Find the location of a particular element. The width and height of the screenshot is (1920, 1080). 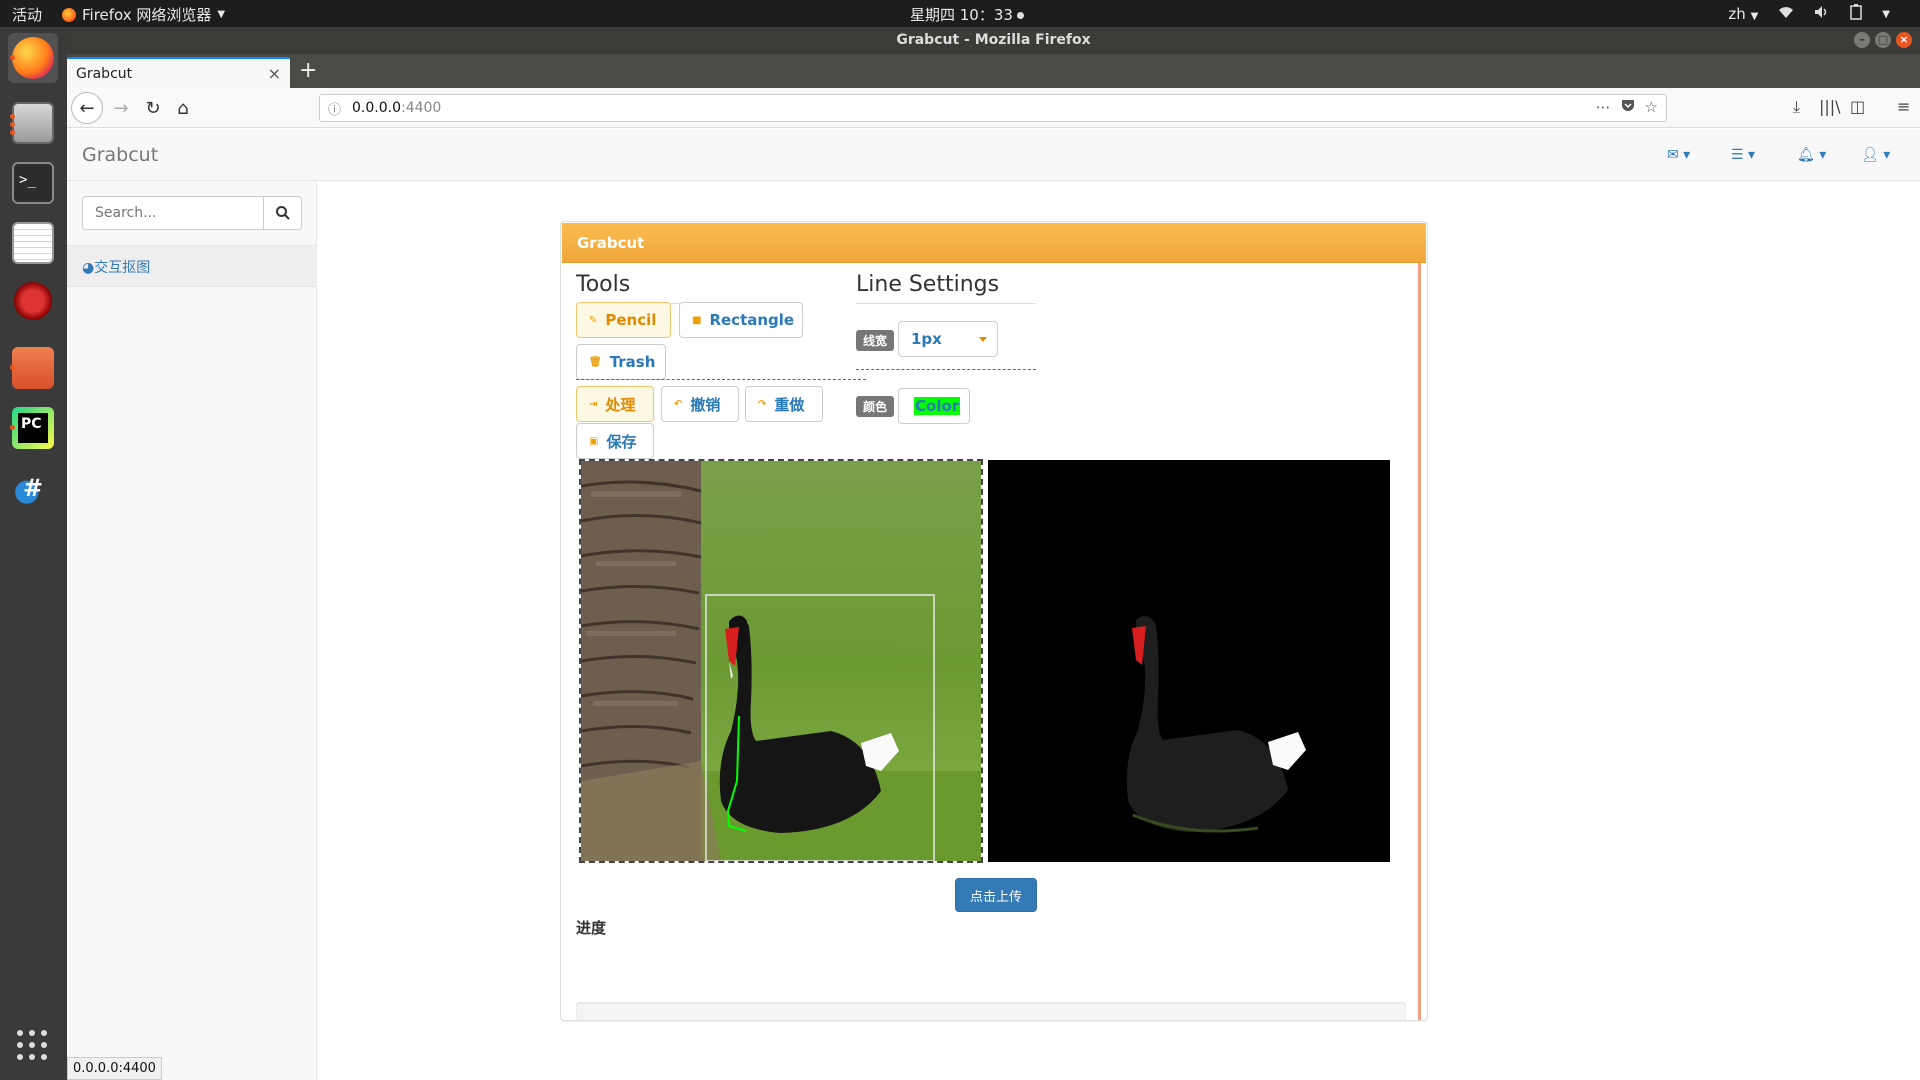

bell-icon: 🔔︎ ▾ is located at coordinates (1811, 155).